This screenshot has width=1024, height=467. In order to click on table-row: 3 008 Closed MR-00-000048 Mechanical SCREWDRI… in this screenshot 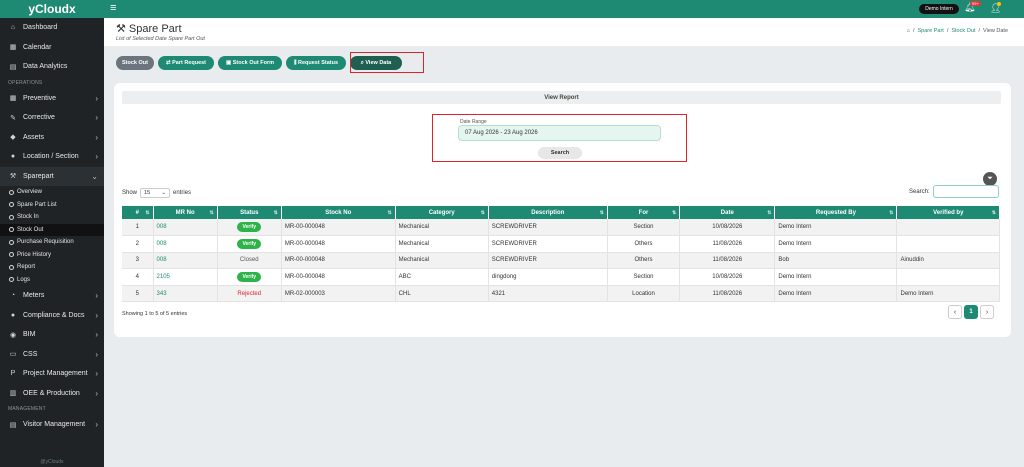, I will do `click(561, 261)`.